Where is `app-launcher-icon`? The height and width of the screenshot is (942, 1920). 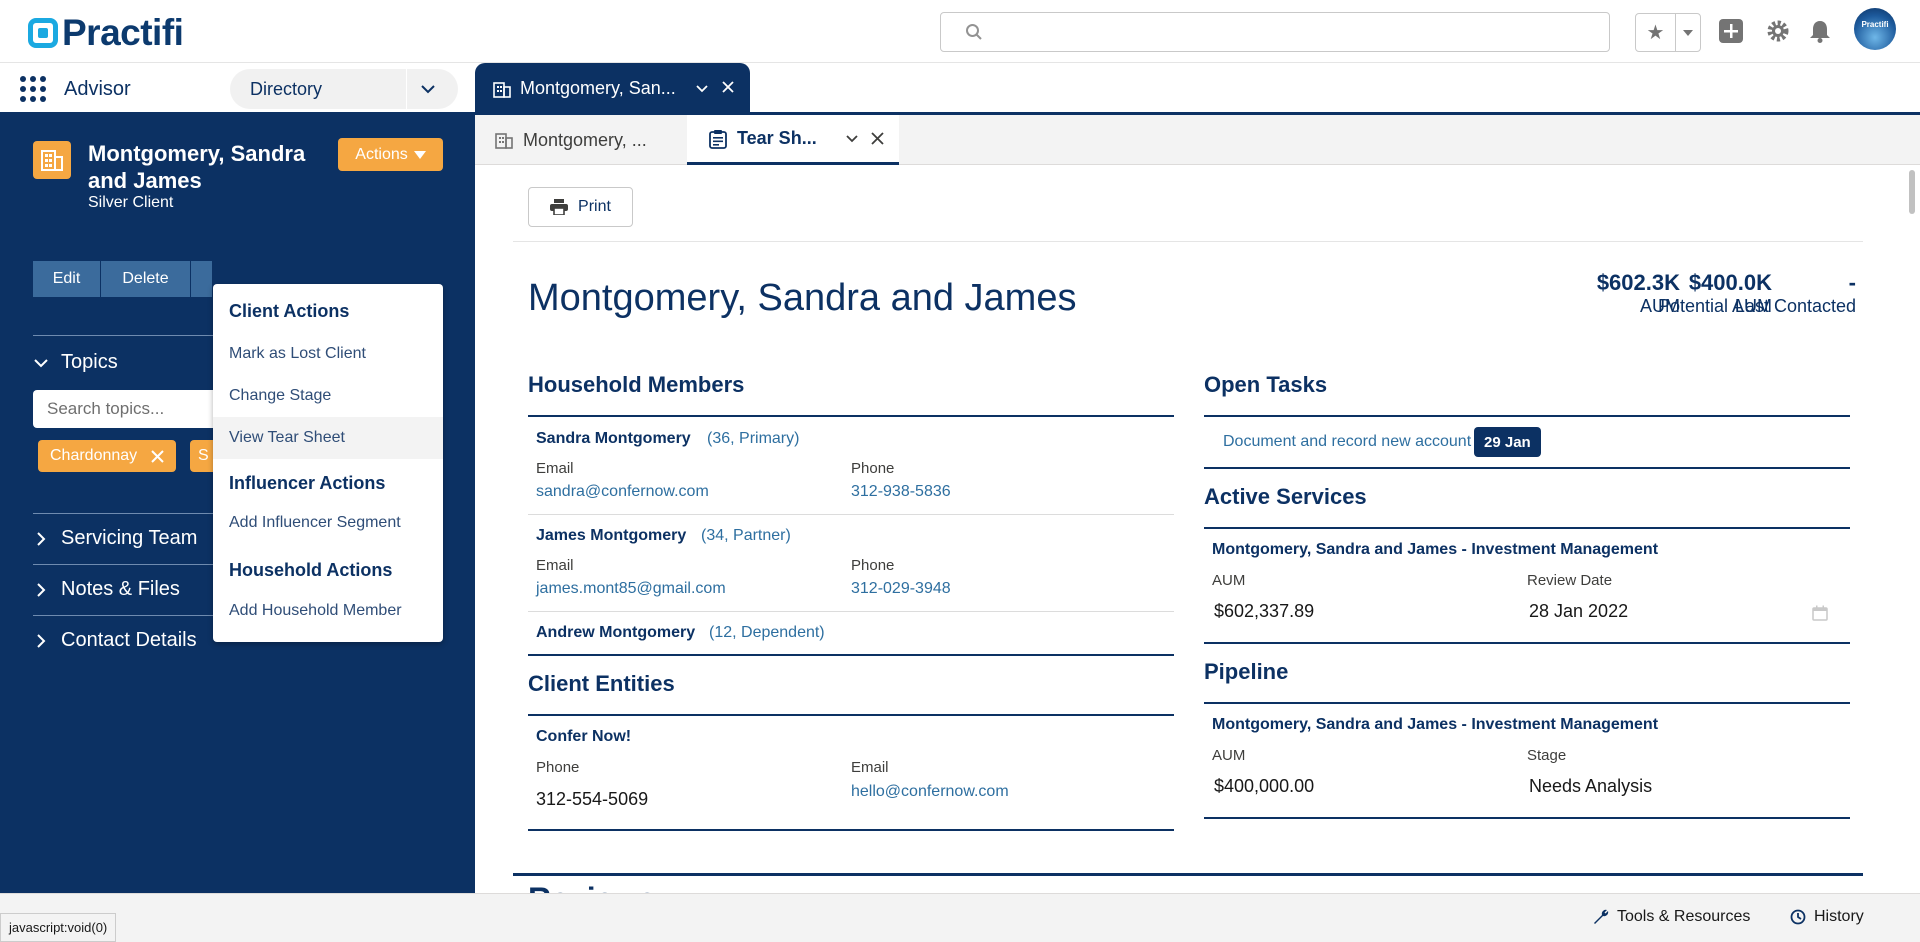 app-launcher-icon is located at coordinates (33, 89).